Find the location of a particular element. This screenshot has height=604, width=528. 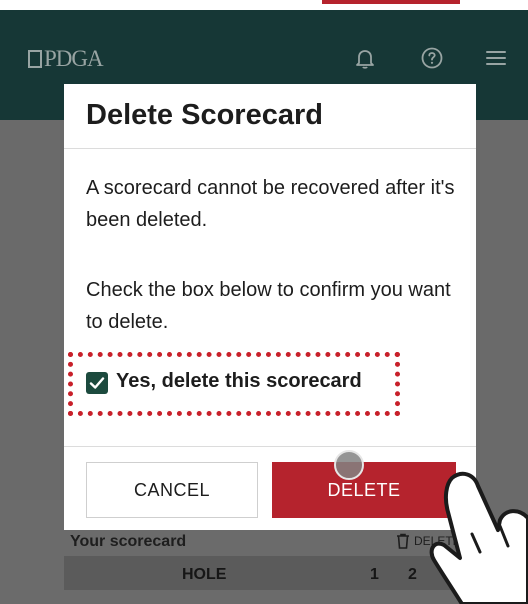

help-icon is located at coordinates (432, 58).